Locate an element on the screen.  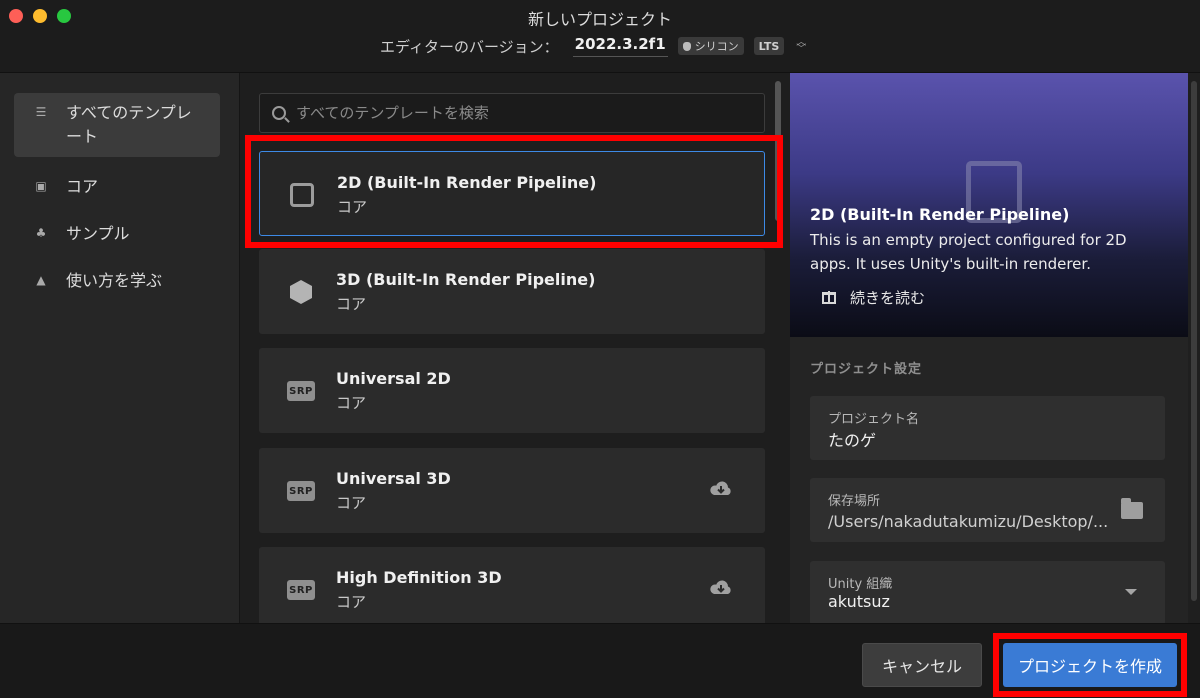
template-title: Universal 2D is located at coordinates (393, 378).